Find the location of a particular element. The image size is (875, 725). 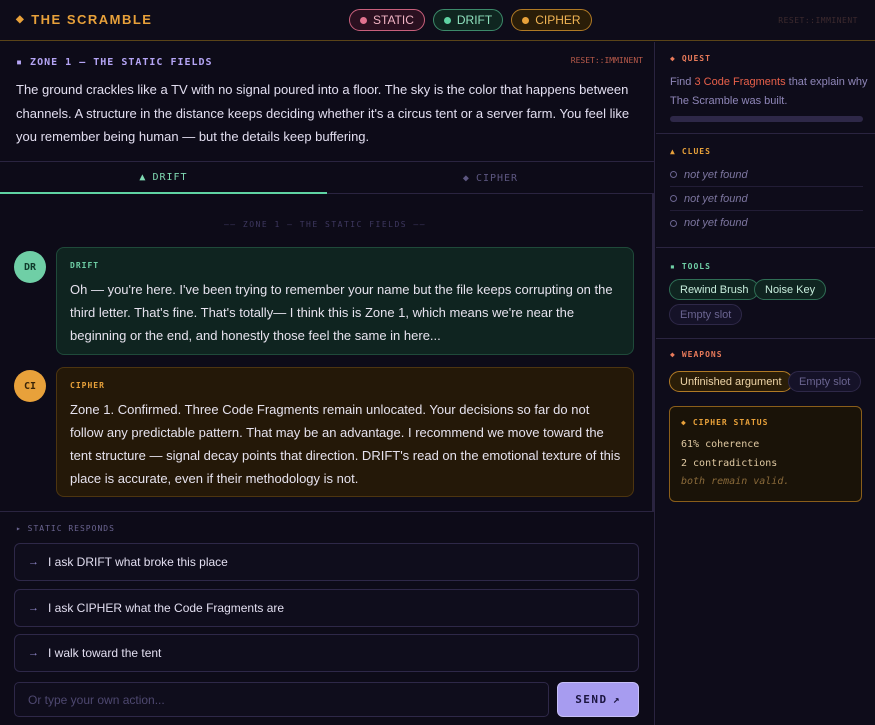

quest-title: QUEST is located at coordinates (696, 58).